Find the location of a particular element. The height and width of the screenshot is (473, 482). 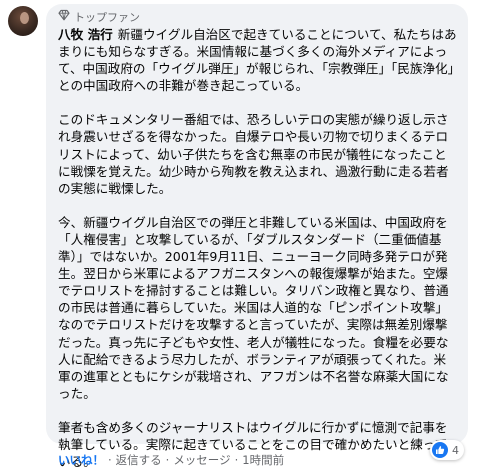

reply-button: 返信する is located at coordinates (139, 460).